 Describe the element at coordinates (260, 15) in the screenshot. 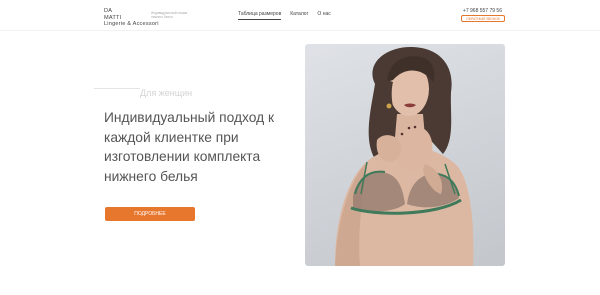

I see `nav-size-chart: Таблица размеров` at that location.